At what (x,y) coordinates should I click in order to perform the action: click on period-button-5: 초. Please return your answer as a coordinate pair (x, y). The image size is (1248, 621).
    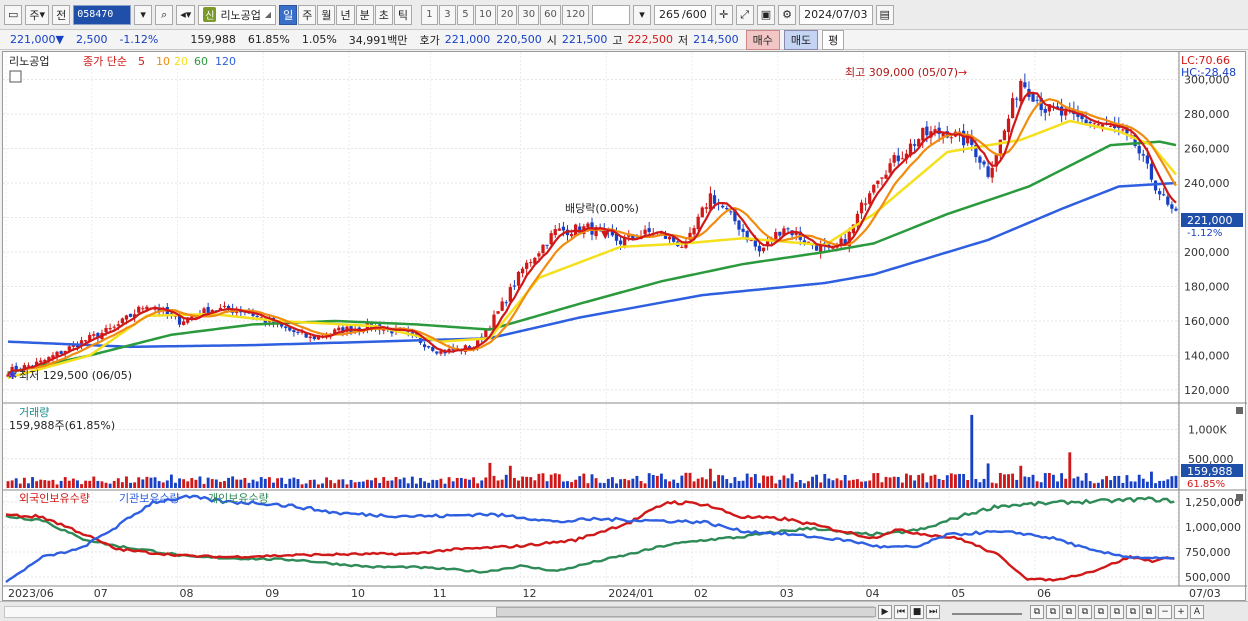
    Looking at the image, I should click on (383, 14).